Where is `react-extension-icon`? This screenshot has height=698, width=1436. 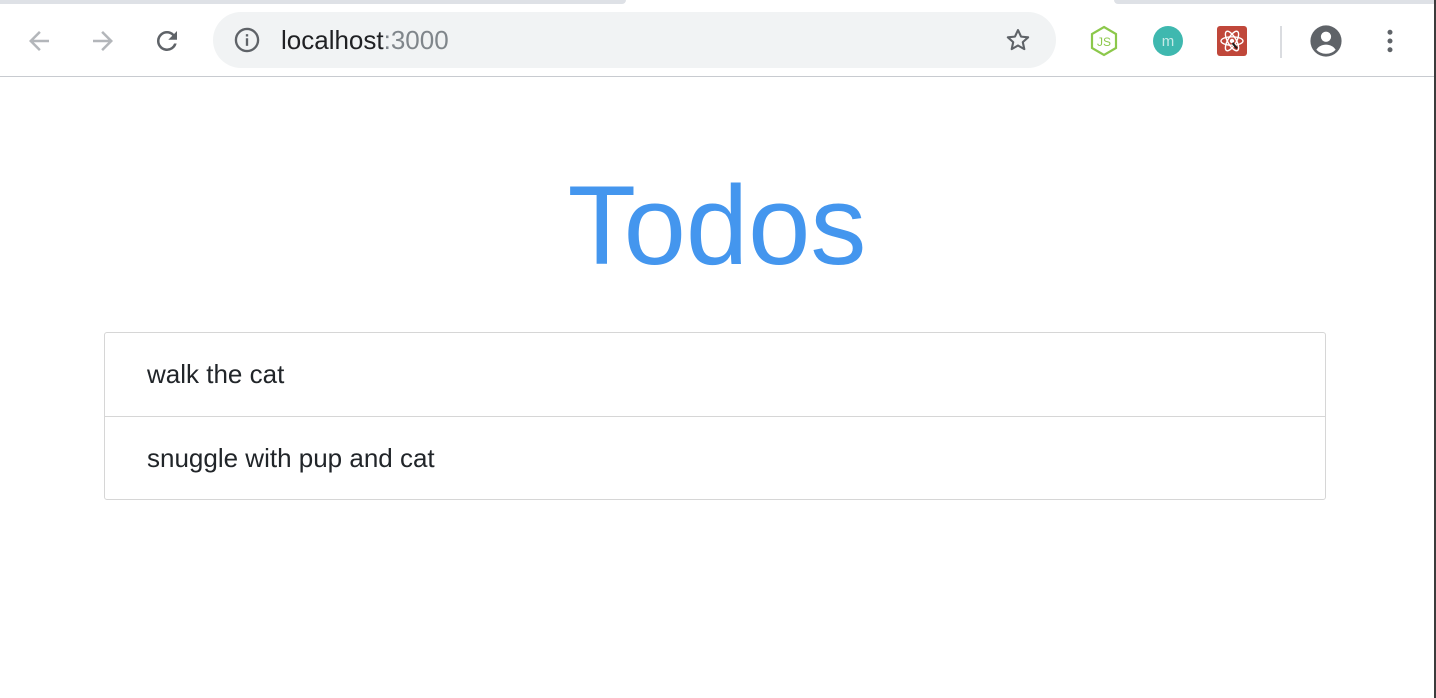
react-extension-icon is located at coordinates (1232, 41).